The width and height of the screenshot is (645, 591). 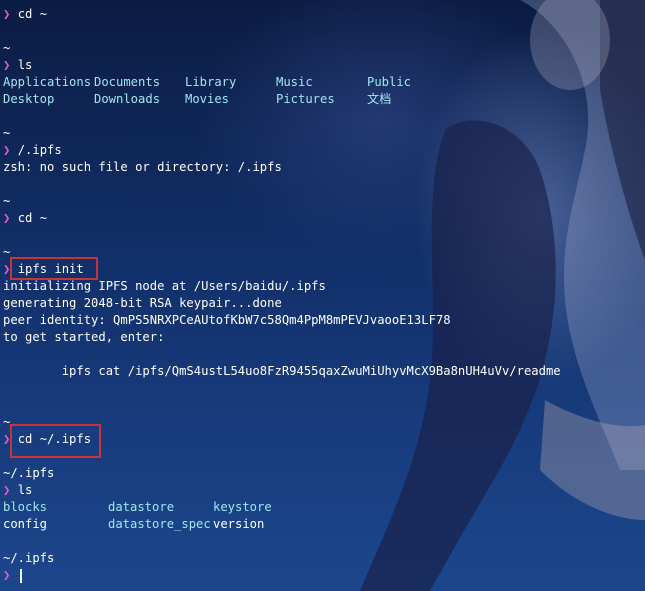 What do you see at coordinates (141, 507) in the screenshot?
I see `directory-entry: datastore` at bounding box center [141, 507].